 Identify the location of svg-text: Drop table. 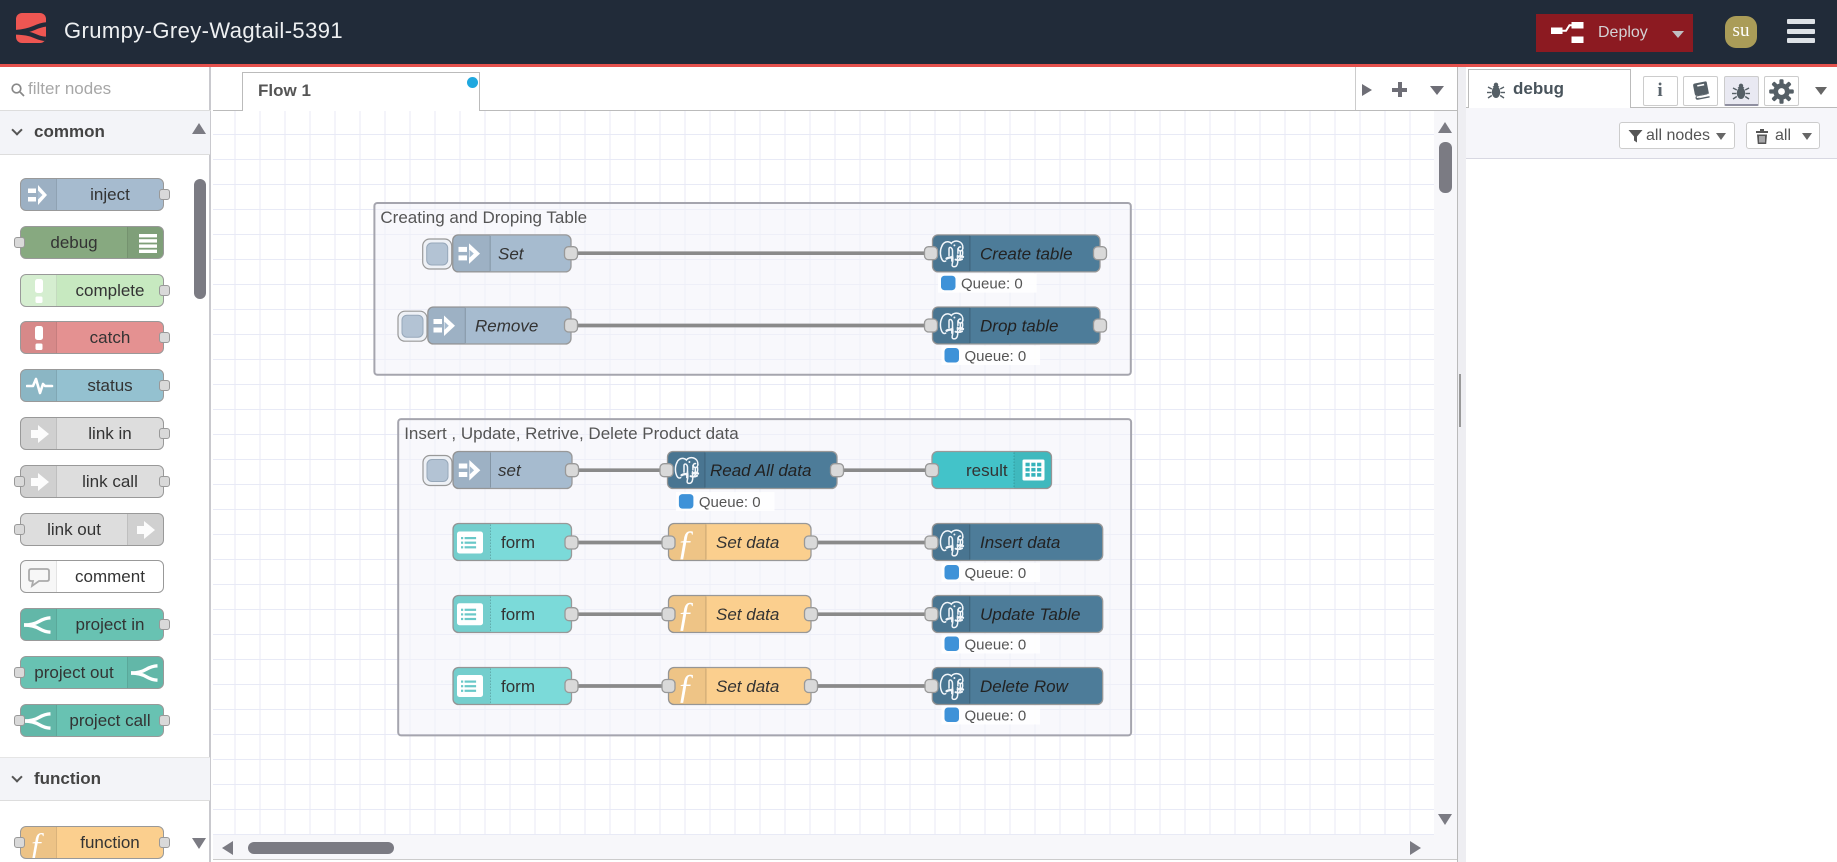
(1019, 326).